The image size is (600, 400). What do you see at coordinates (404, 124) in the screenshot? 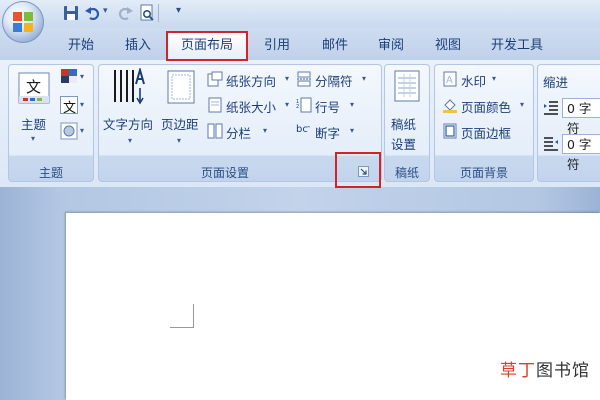
I see `manuscript-label-line1: 稿纸` at bounding box center [404, 124].